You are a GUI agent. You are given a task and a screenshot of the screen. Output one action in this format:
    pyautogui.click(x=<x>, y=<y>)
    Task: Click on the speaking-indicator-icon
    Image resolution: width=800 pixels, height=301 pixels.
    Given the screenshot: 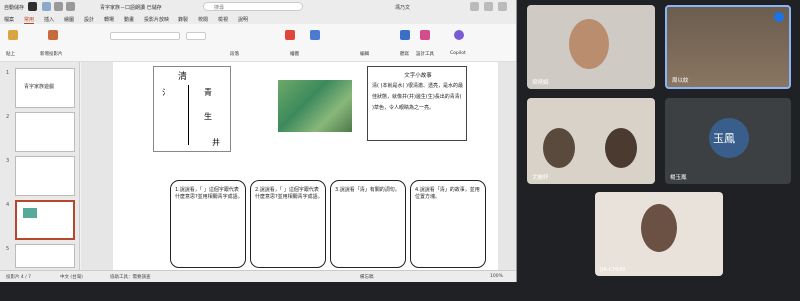 What is the action you would take?
    pyautogui.click(x=779, y=17)
    